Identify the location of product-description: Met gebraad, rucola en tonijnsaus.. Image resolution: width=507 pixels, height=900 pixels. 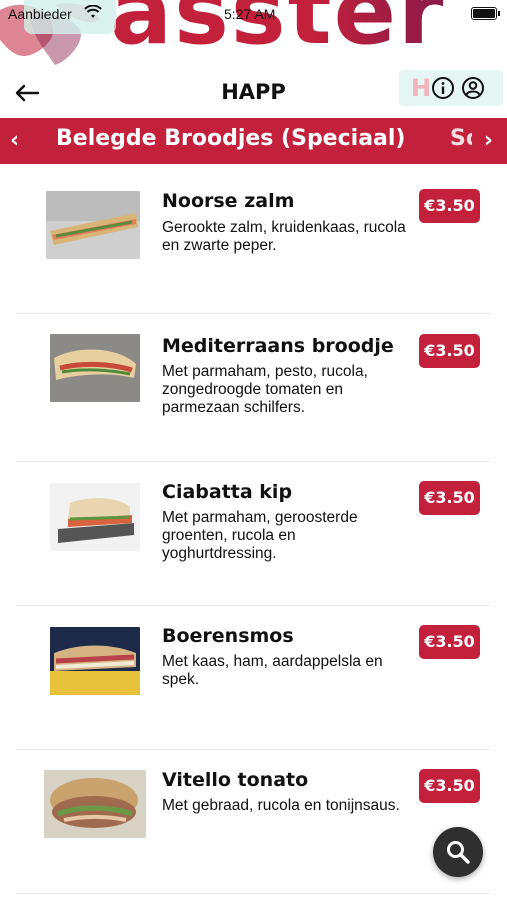
(281, 805).